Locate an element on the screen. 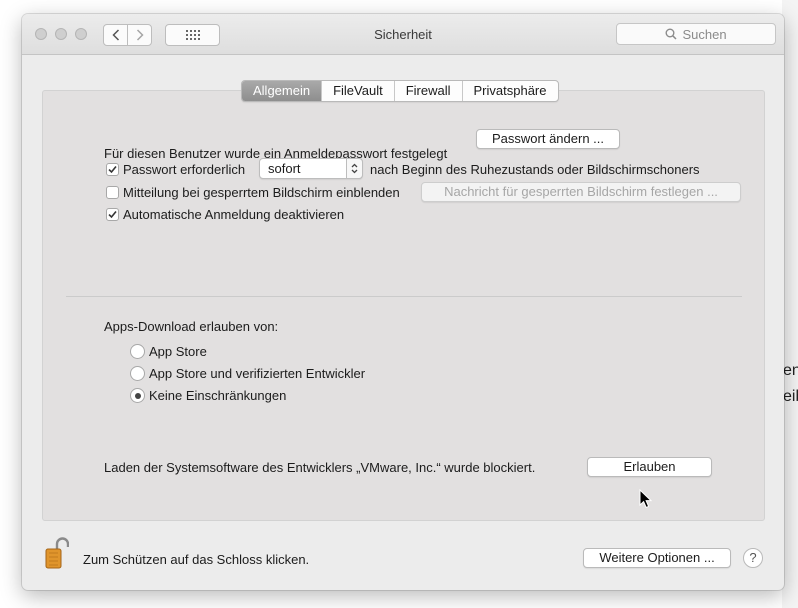  radio-app-store is located at coordinates (137, 351).